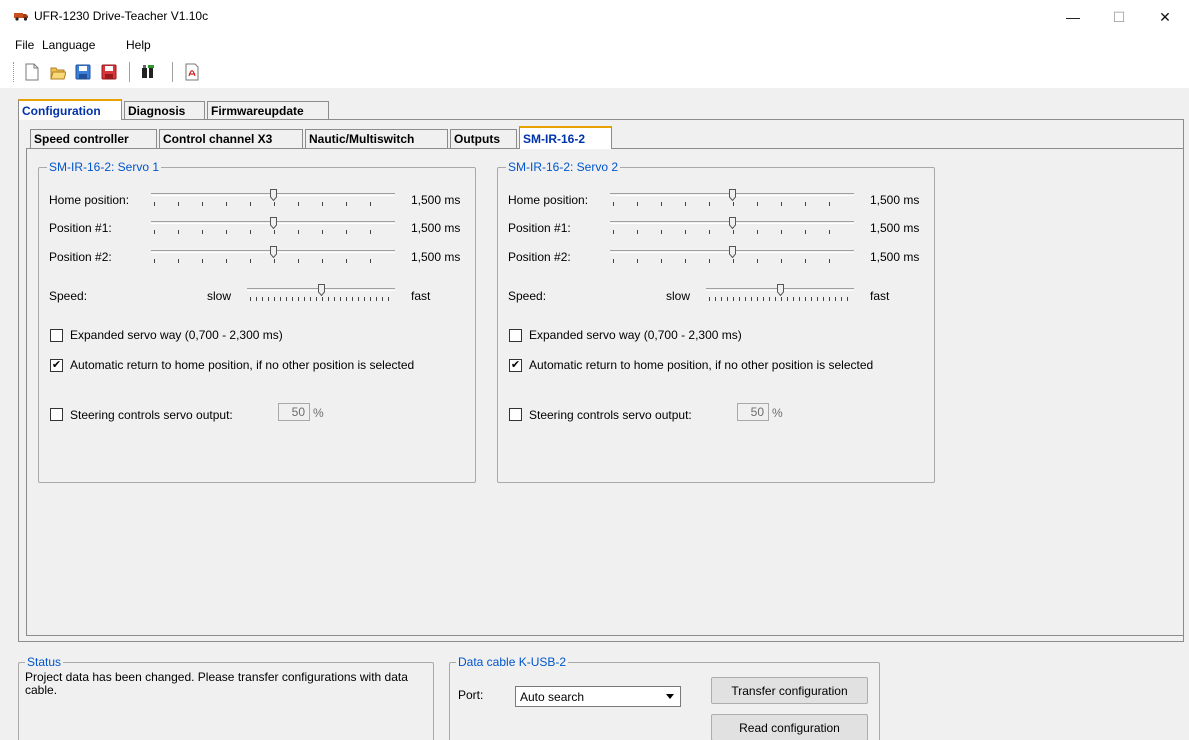  Describe the element at coordinates (563, 167) in the screenshot. I see `group-title: SM-IR-16-2: Servo 2` at that location.